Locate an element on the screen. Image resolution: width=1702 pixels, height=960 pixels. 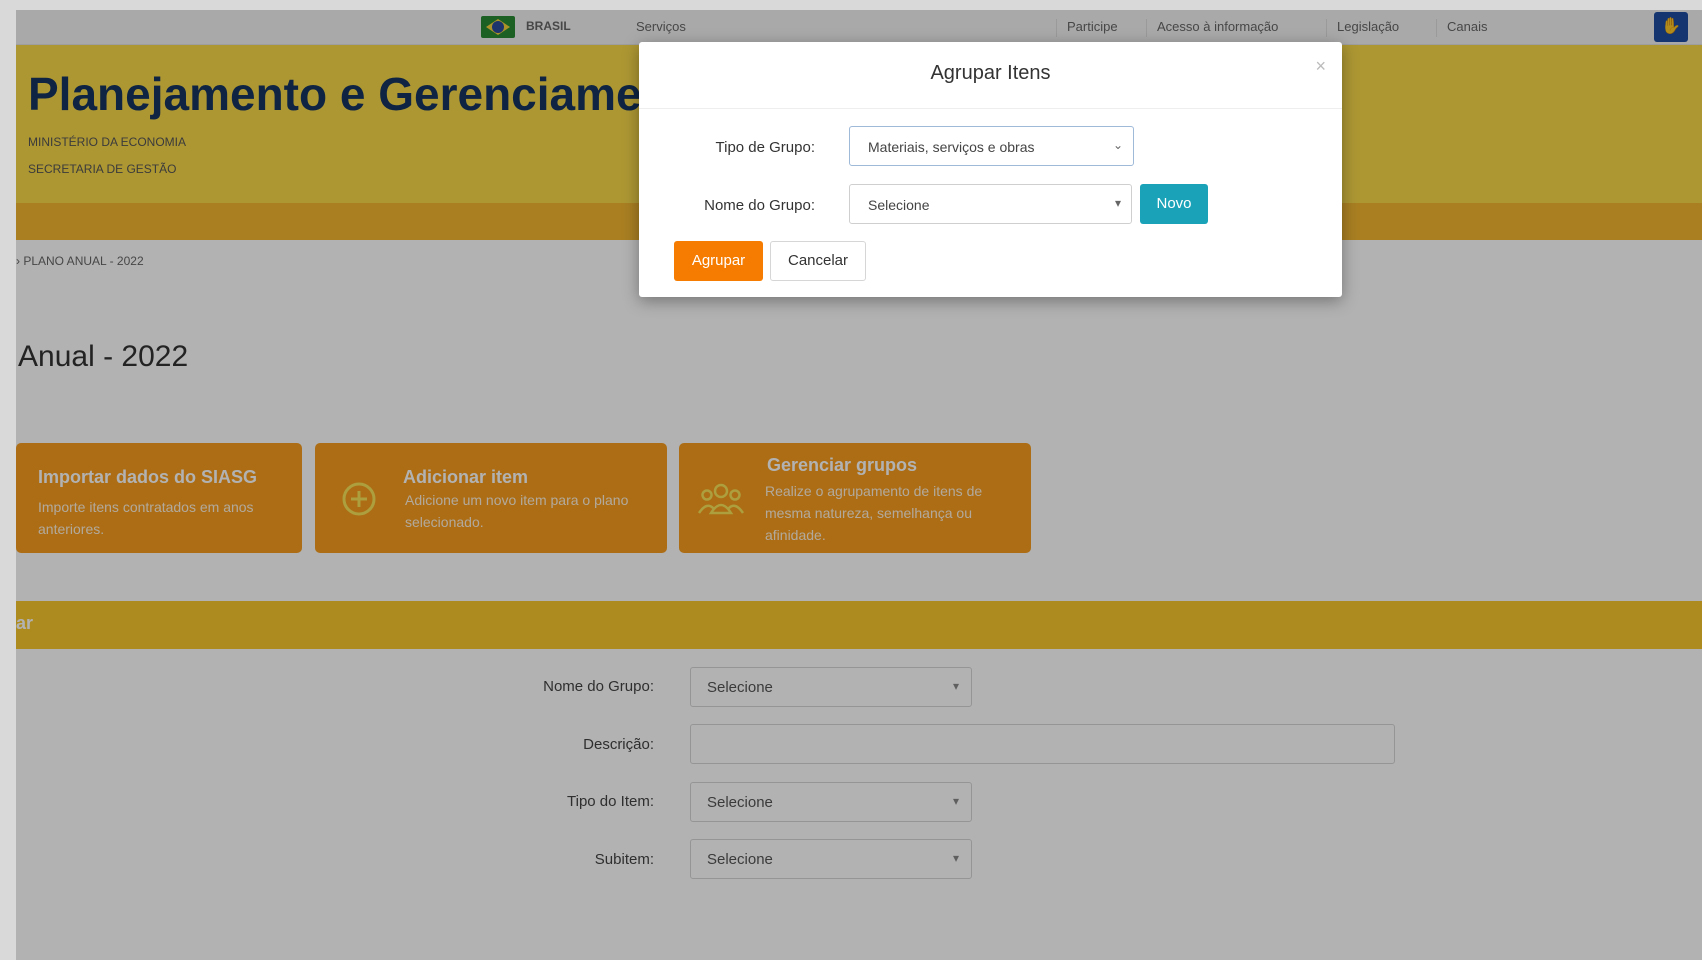
modal-group-name-select: Selecione ▾ is located at coordinates (990, 204).